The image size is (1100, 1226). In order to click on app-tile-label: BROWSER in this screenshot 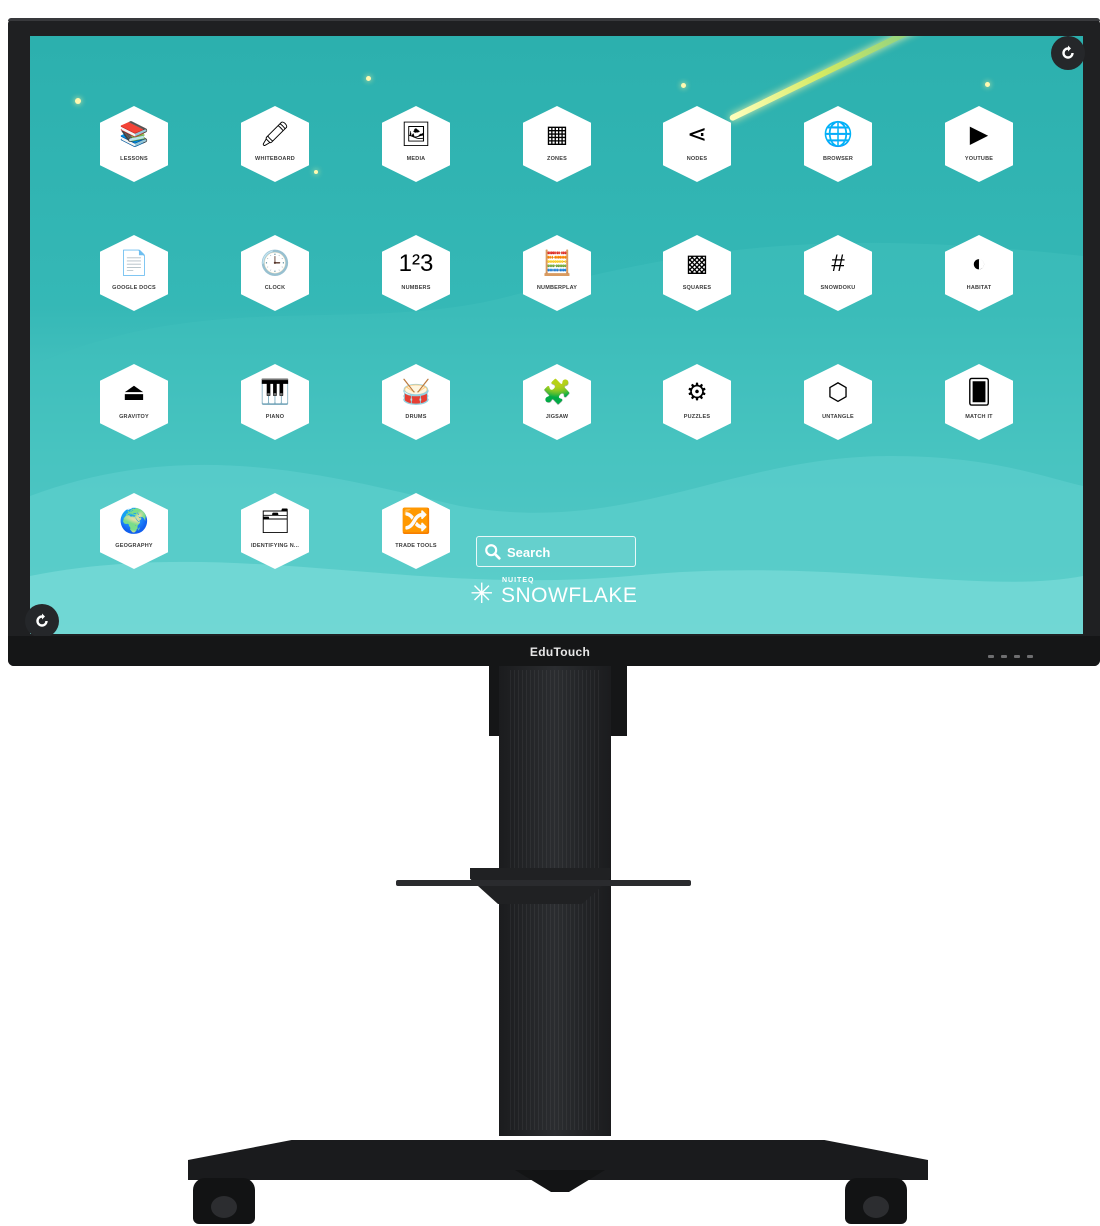, I will do `click(838, 159)`.